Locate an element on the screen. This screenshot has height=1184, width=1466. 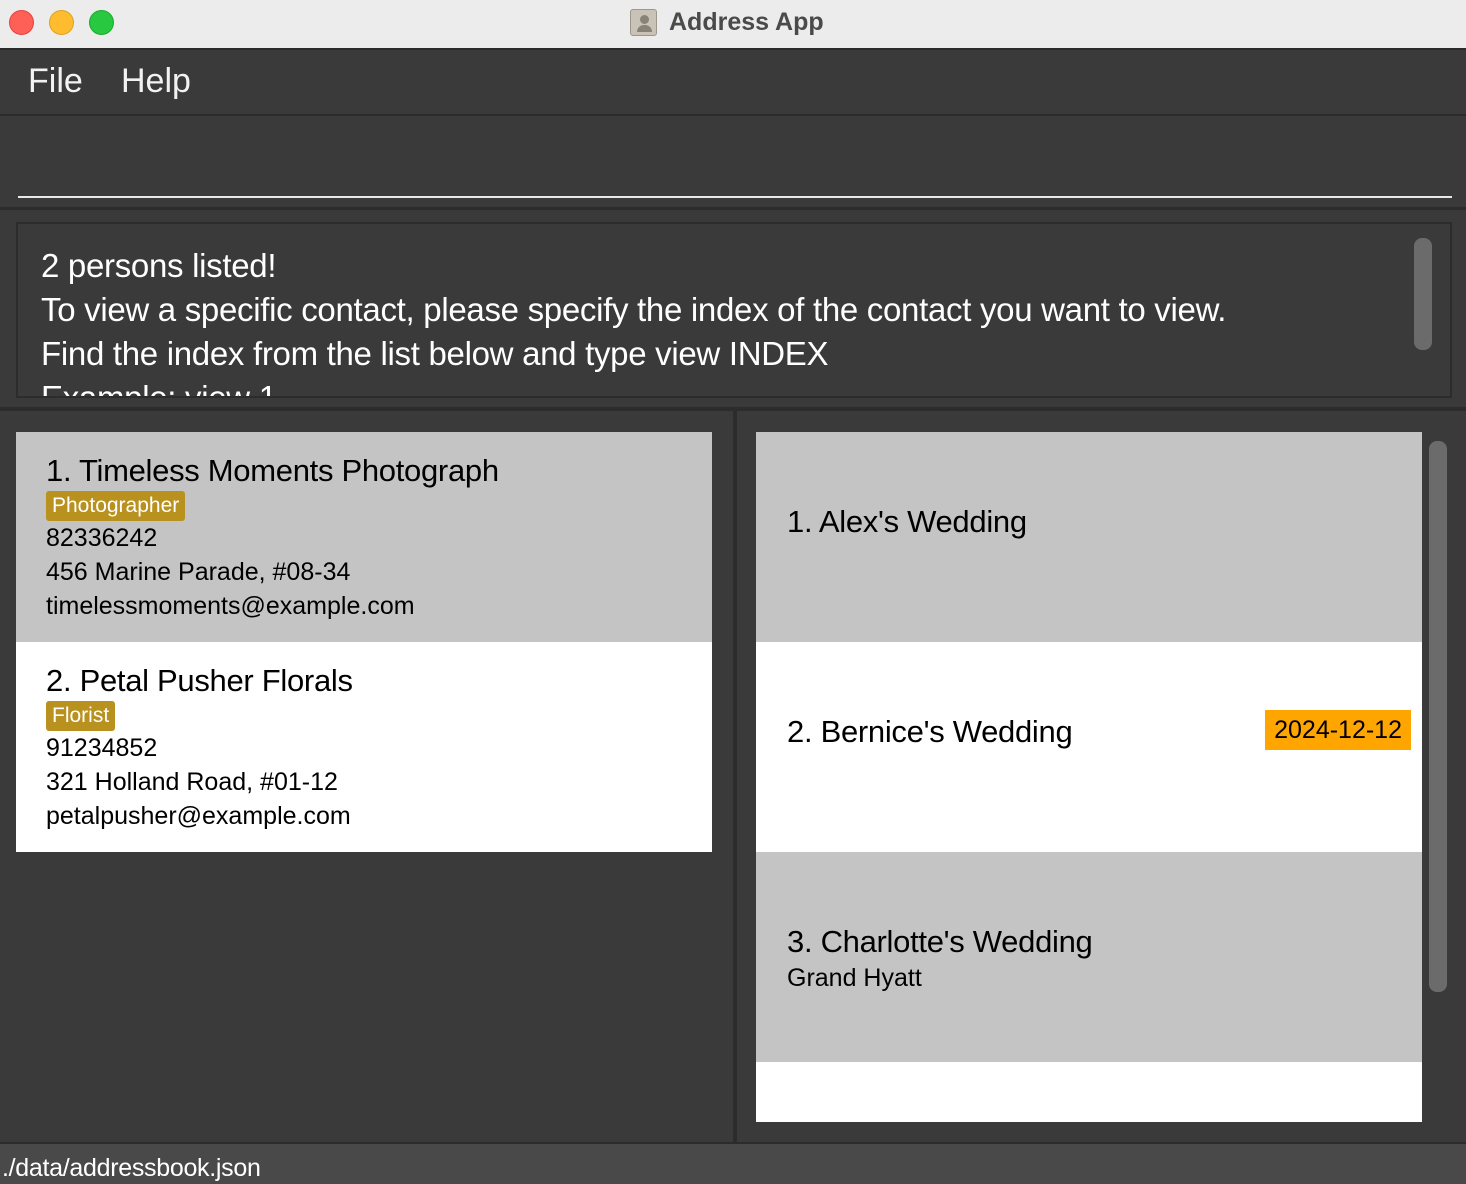
person-phone: 82336242 is located at coordinates (102, 538).